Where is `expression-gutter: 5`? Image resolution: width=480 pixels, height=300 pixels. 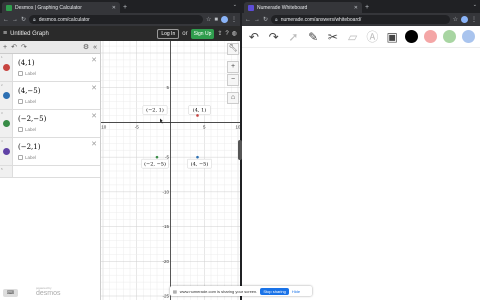
expression-gutter: 5 is located at coordinates (6, 171).